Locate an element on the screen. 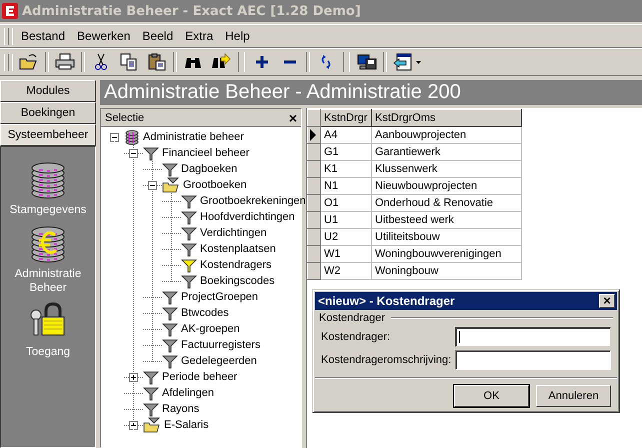 The image size is (642, 448). dialog-button: Annuleren is located at coordinates (573, 396).